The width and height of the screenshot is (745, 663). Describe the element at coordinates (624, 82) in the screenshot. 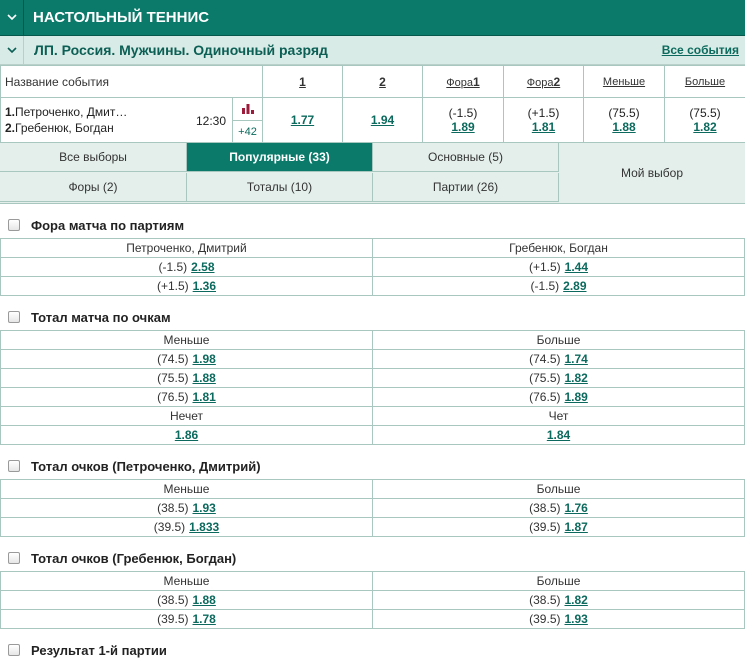

I see `col-header-less: Меньше` at that location.